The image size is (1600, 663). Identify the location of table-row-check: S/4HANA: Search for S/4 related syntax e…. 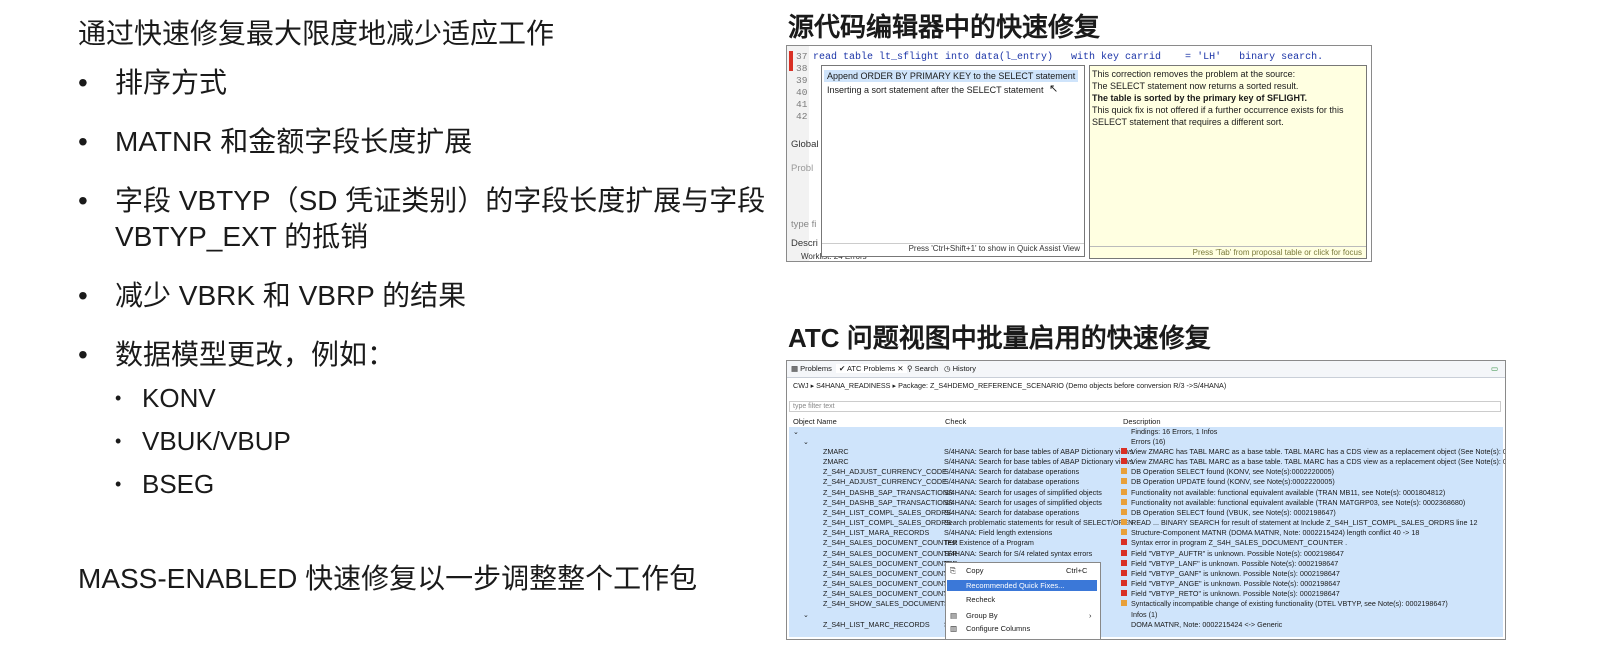
(1018, 553).